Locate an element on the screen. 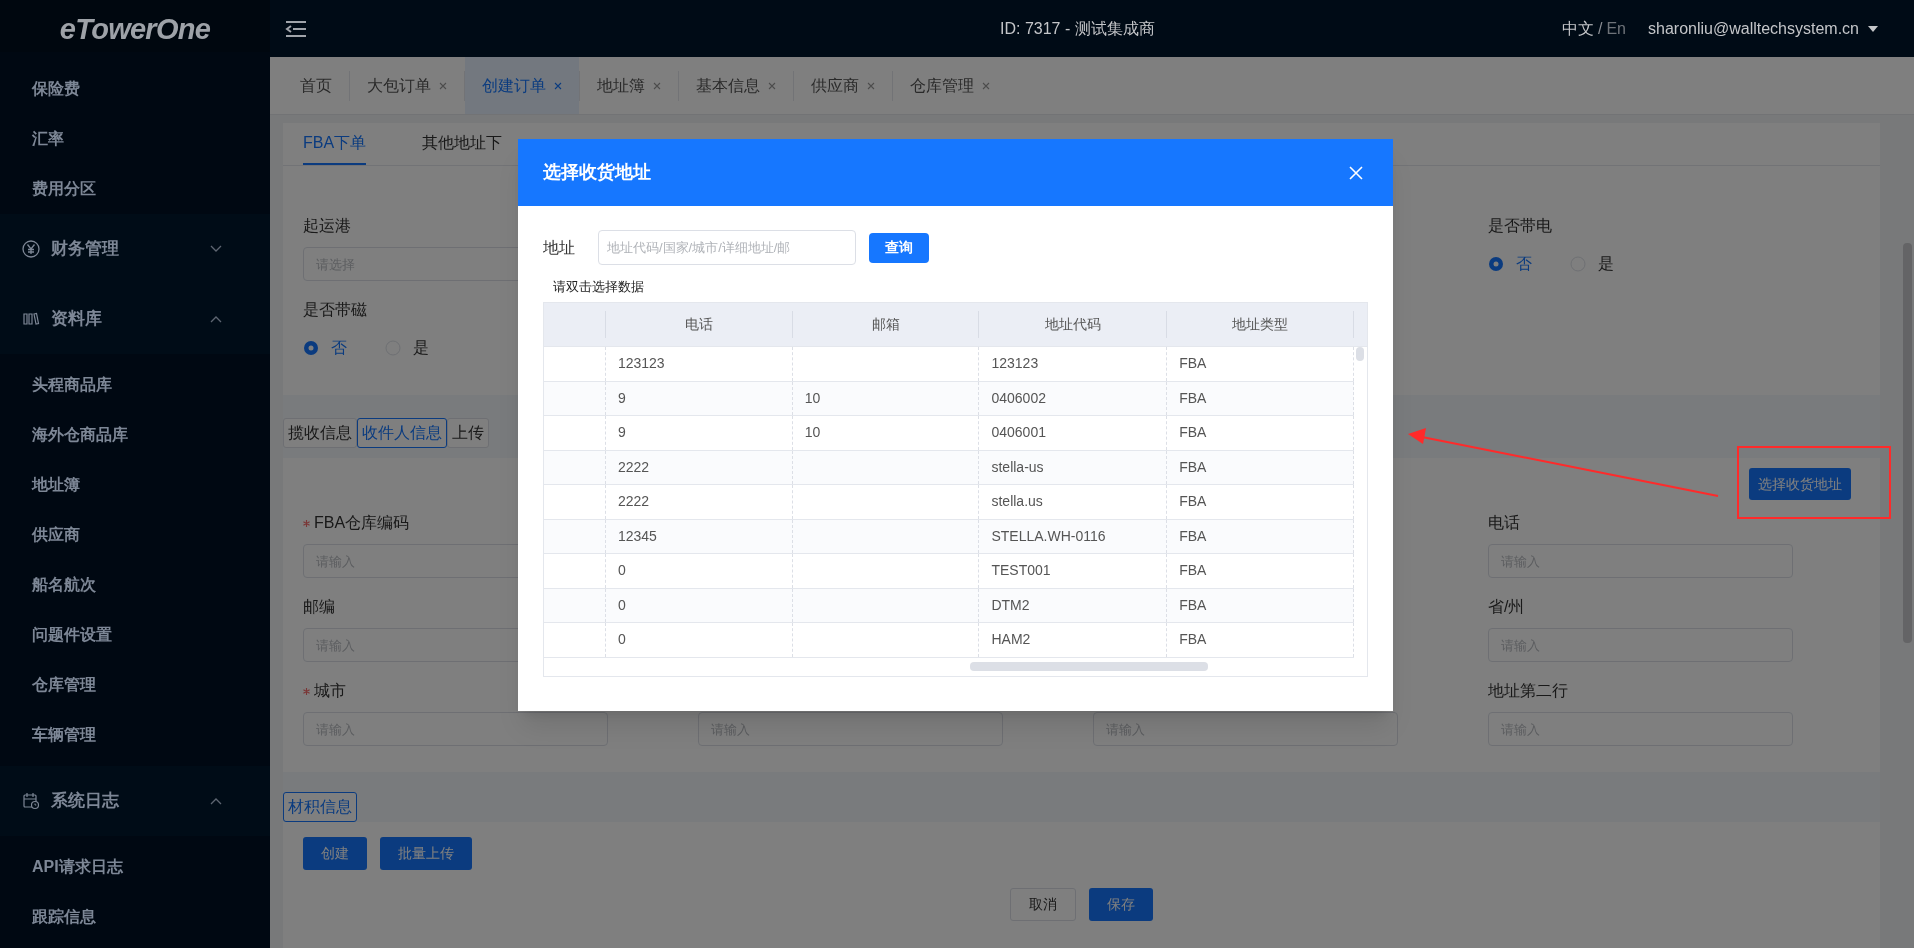 The image size is (1914, 948). column-header: 地址类型 is located at coordinates (1260, 324).